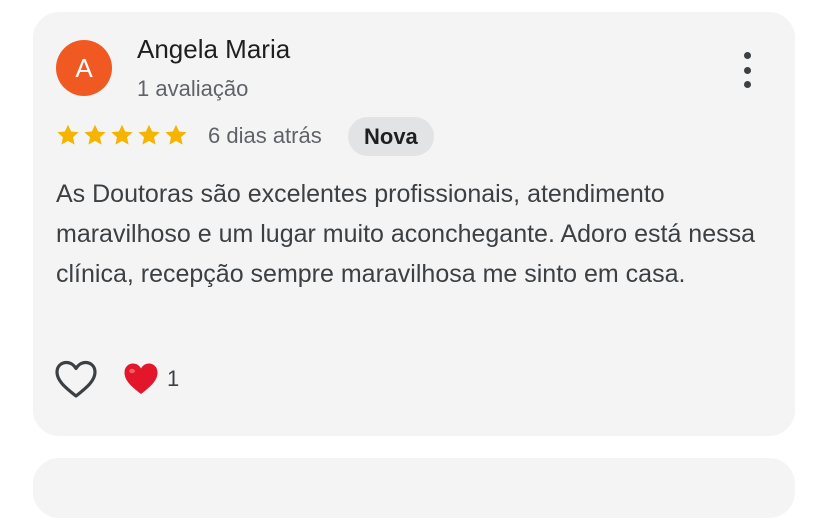  I want to click on next-review-card, so click(414, 488).